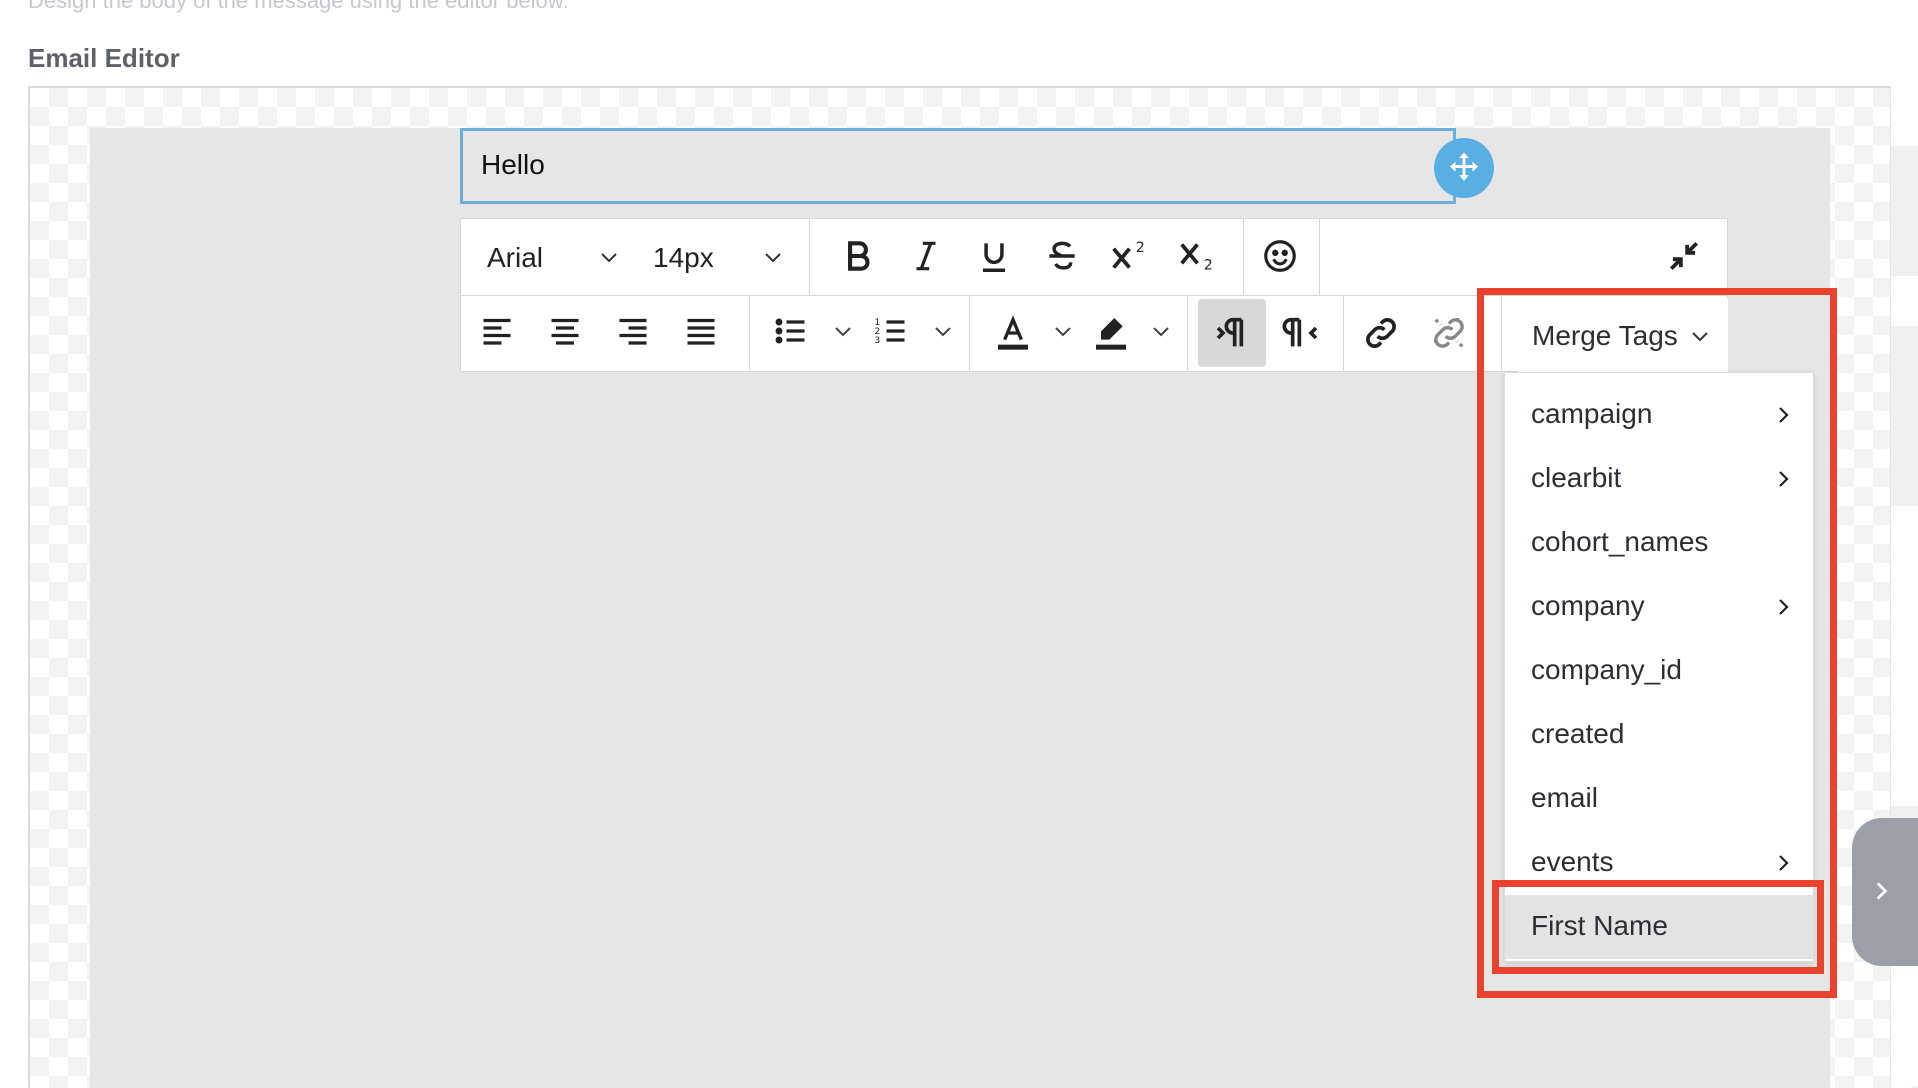  What do you see at coordinates (1881, 891) in the screenshot?
I see `chevron-right-icon` at bounding box center [1881, 891].